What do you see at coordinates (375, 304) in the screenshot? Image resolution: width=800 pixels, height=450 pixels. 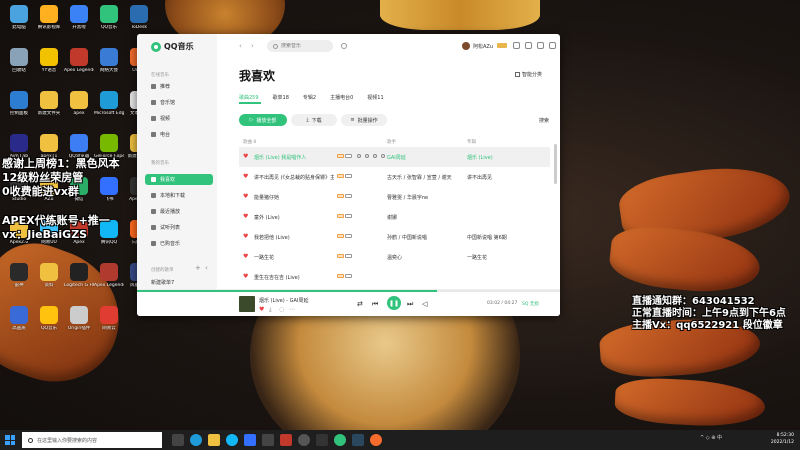 I see `previous-icon: ⏮` at bounding box center [375, 304].